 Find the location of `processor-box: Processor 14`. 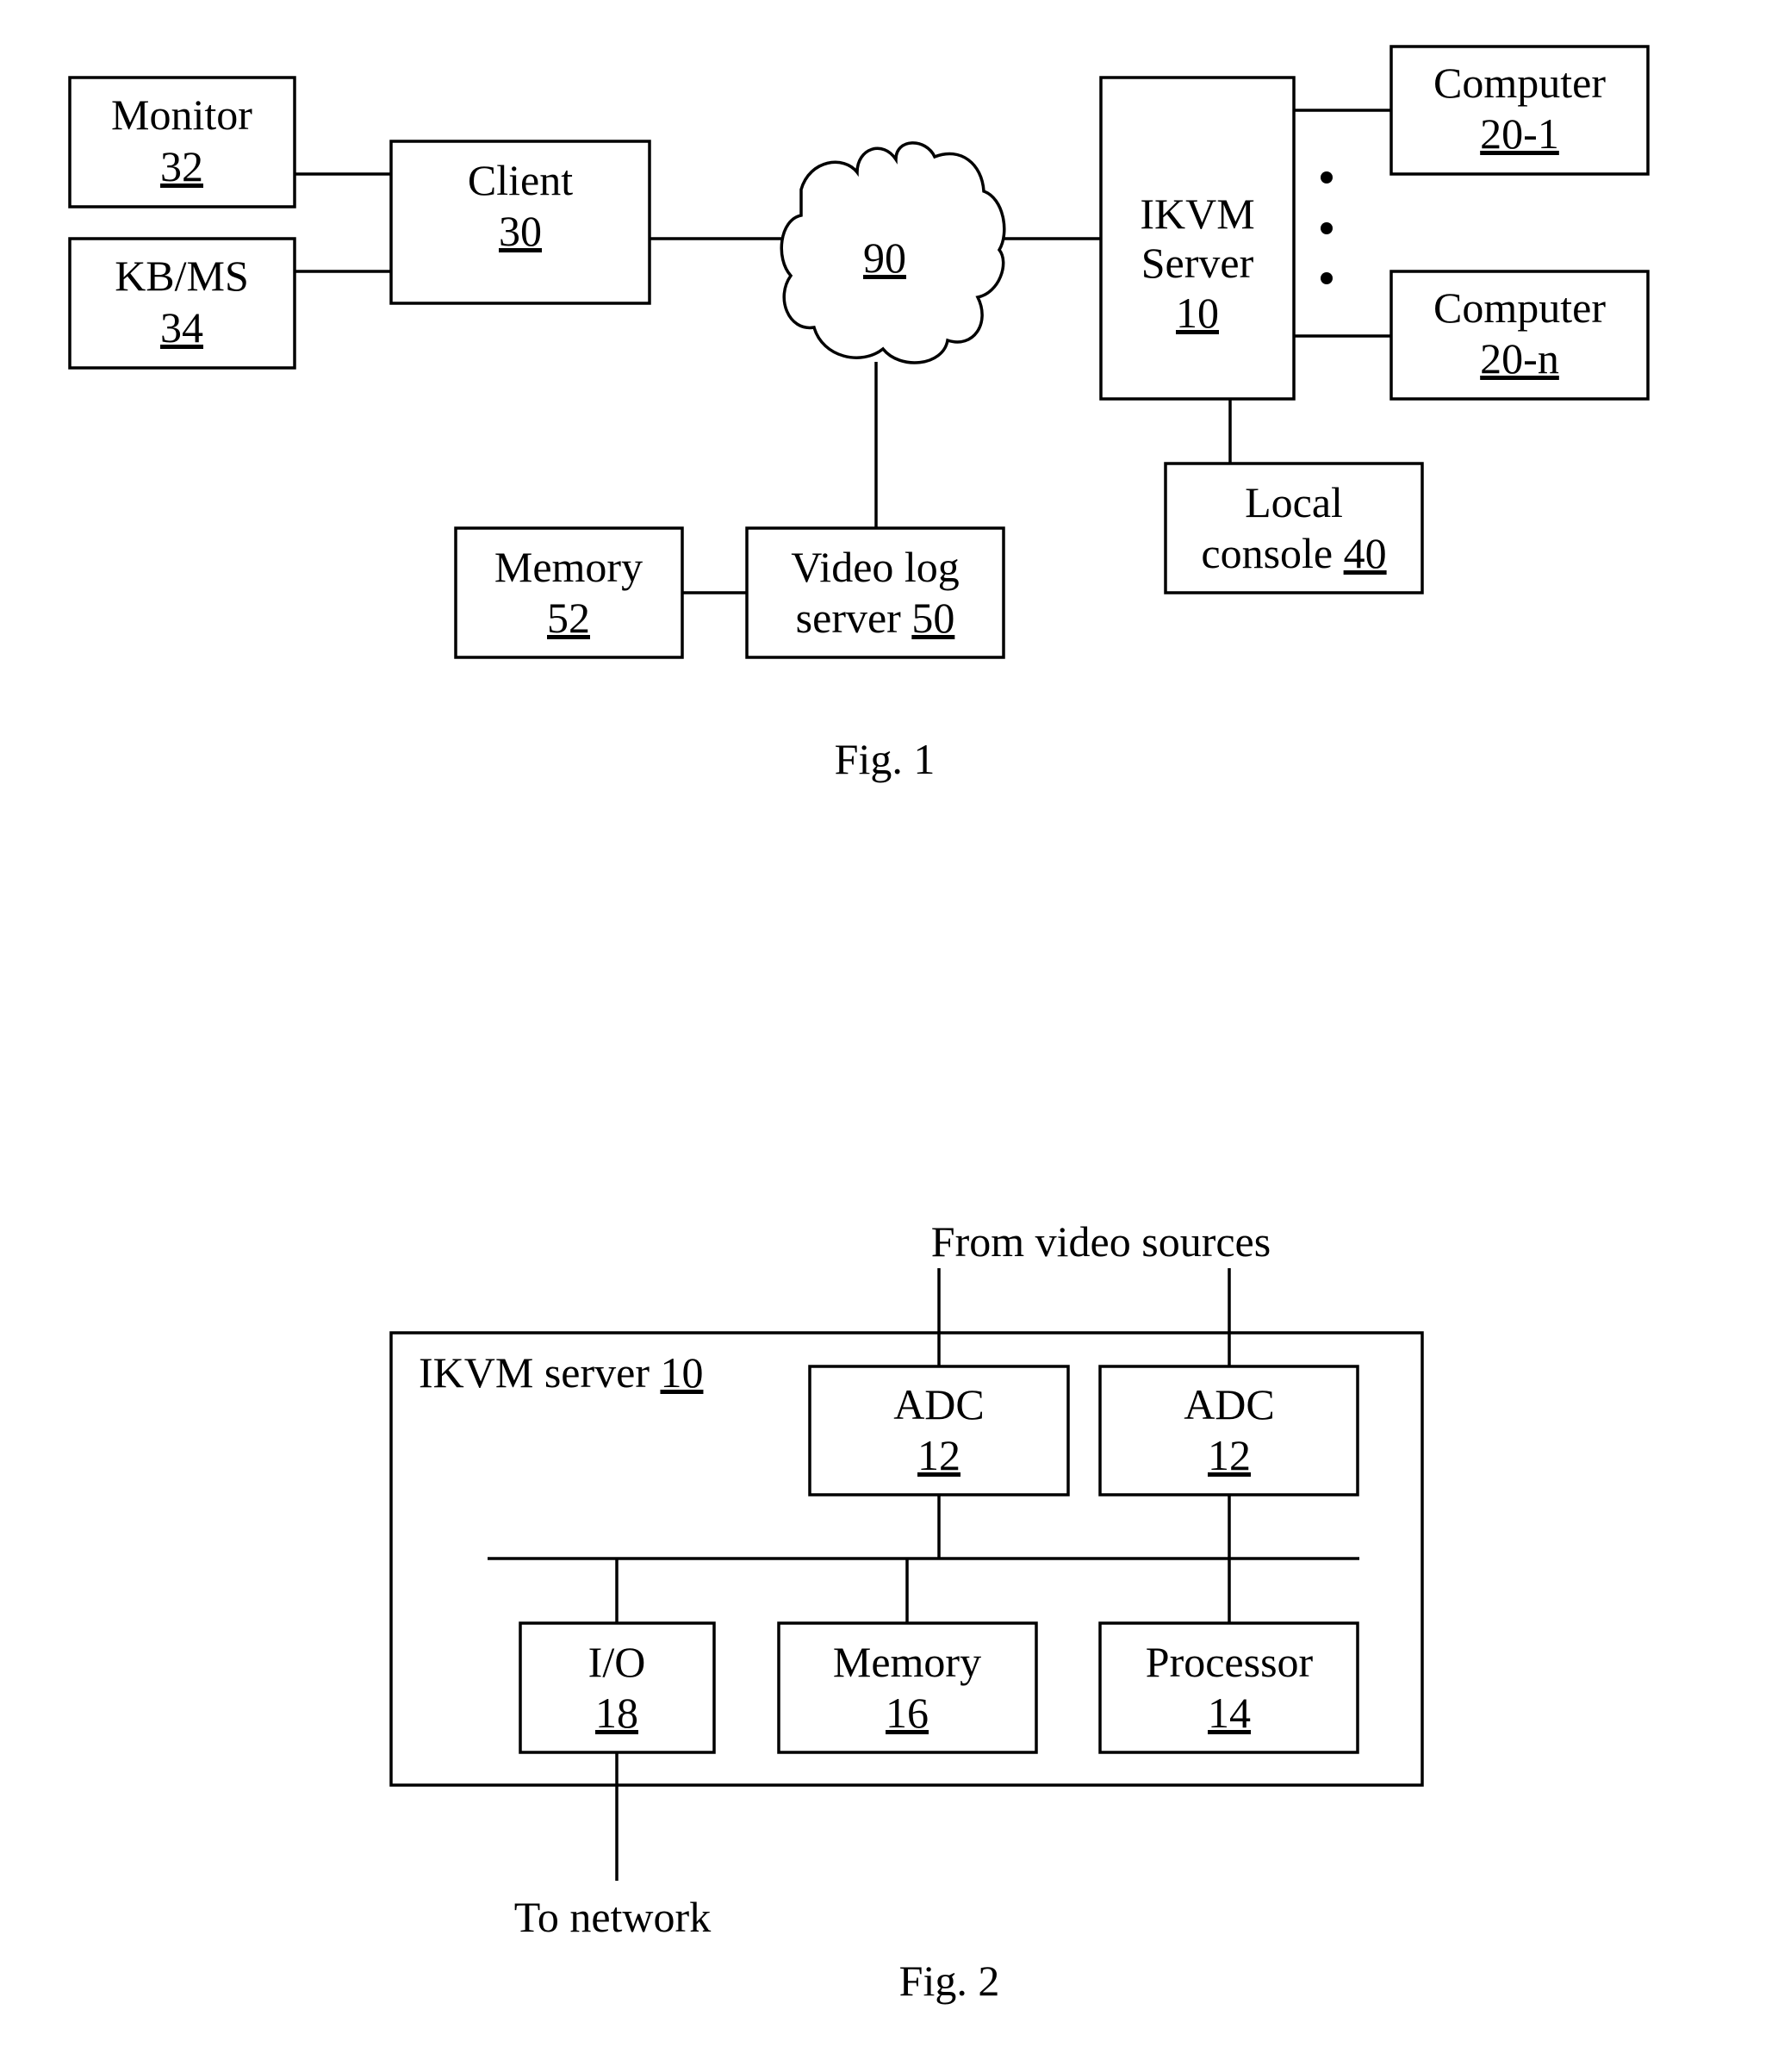

processor-box: Processor 14 is located at coordinates (1228, 1688).